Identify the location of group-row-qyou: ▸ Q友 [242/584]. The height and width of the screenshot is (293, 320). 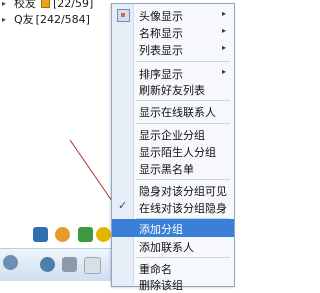
(45, 19).